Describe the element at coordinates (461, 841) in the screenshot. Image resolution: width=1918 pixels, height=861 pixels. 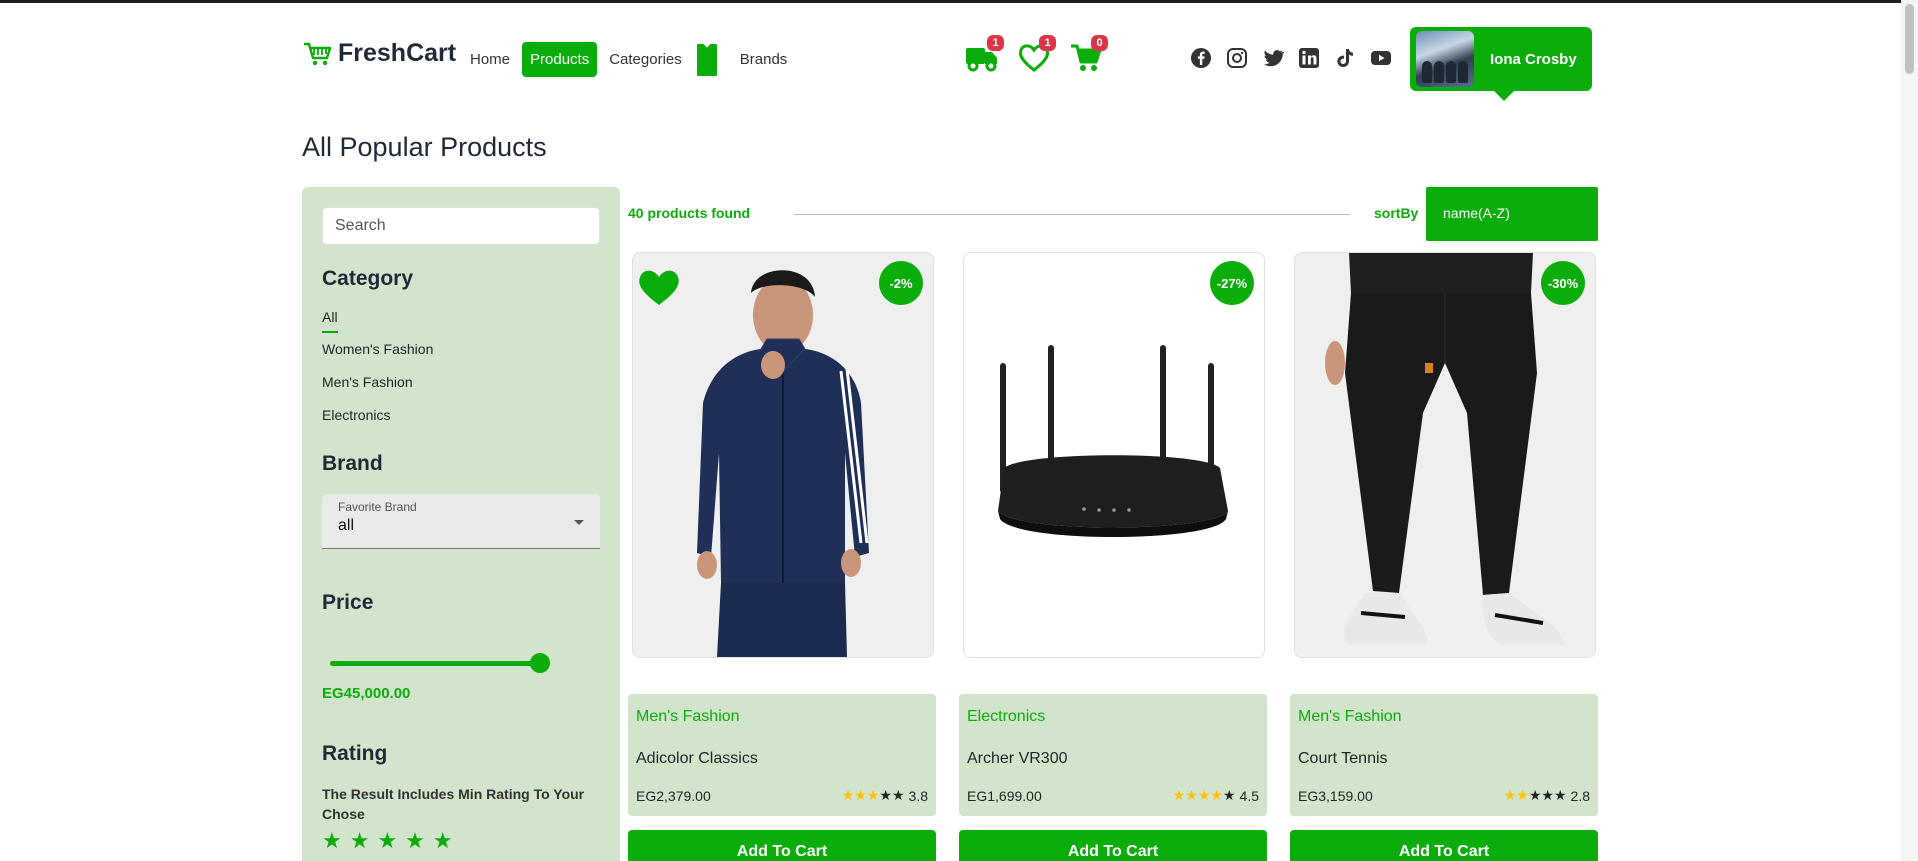
I see `rating-filter-stars: ★★★★★` at that location.